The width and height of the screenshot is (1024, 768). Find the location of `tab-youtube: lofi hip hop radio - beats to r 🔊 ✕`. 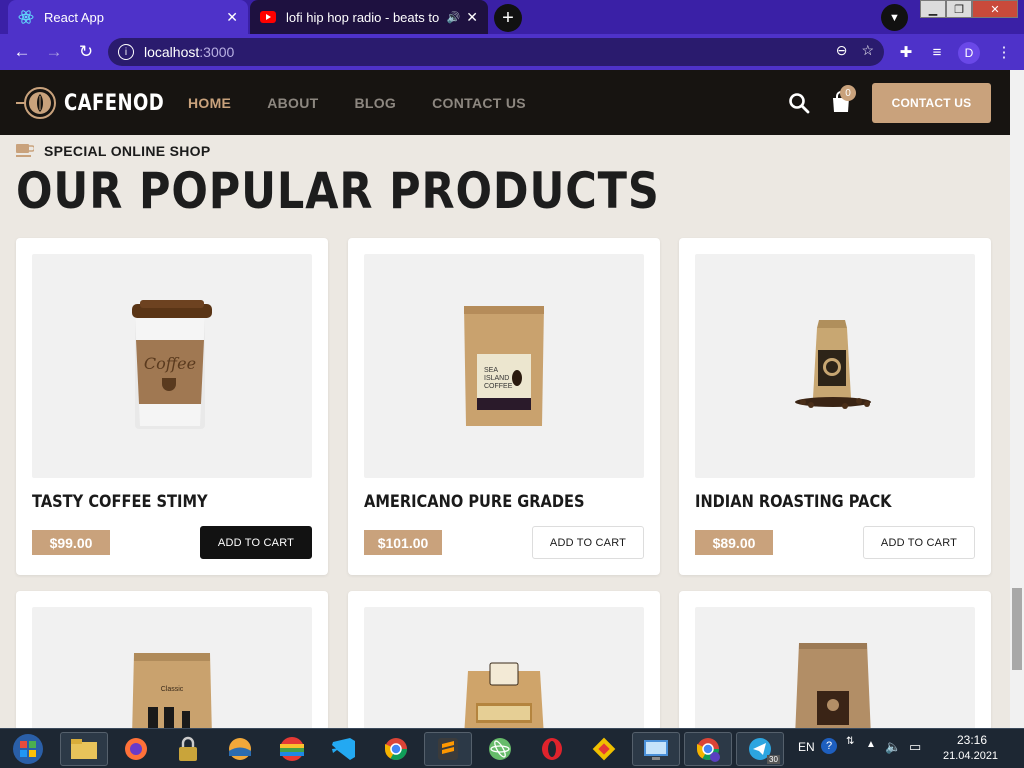

tab-youtube: lofi hip hop radio - beats to r 🔊 ✕ is located at coordinates (369, 17).